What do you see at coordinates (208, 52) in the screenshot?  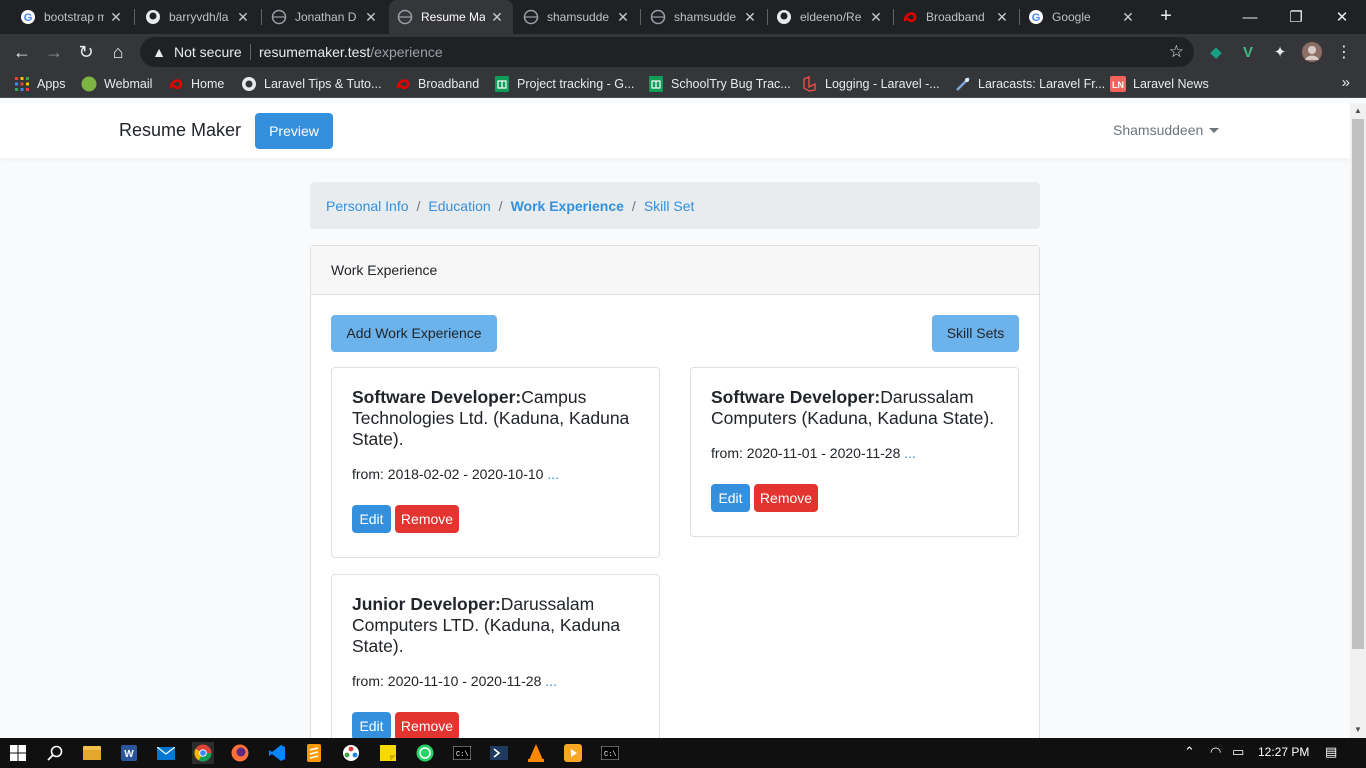 I see `not-secure-label: Not secure` at bounding box center [208, 52].